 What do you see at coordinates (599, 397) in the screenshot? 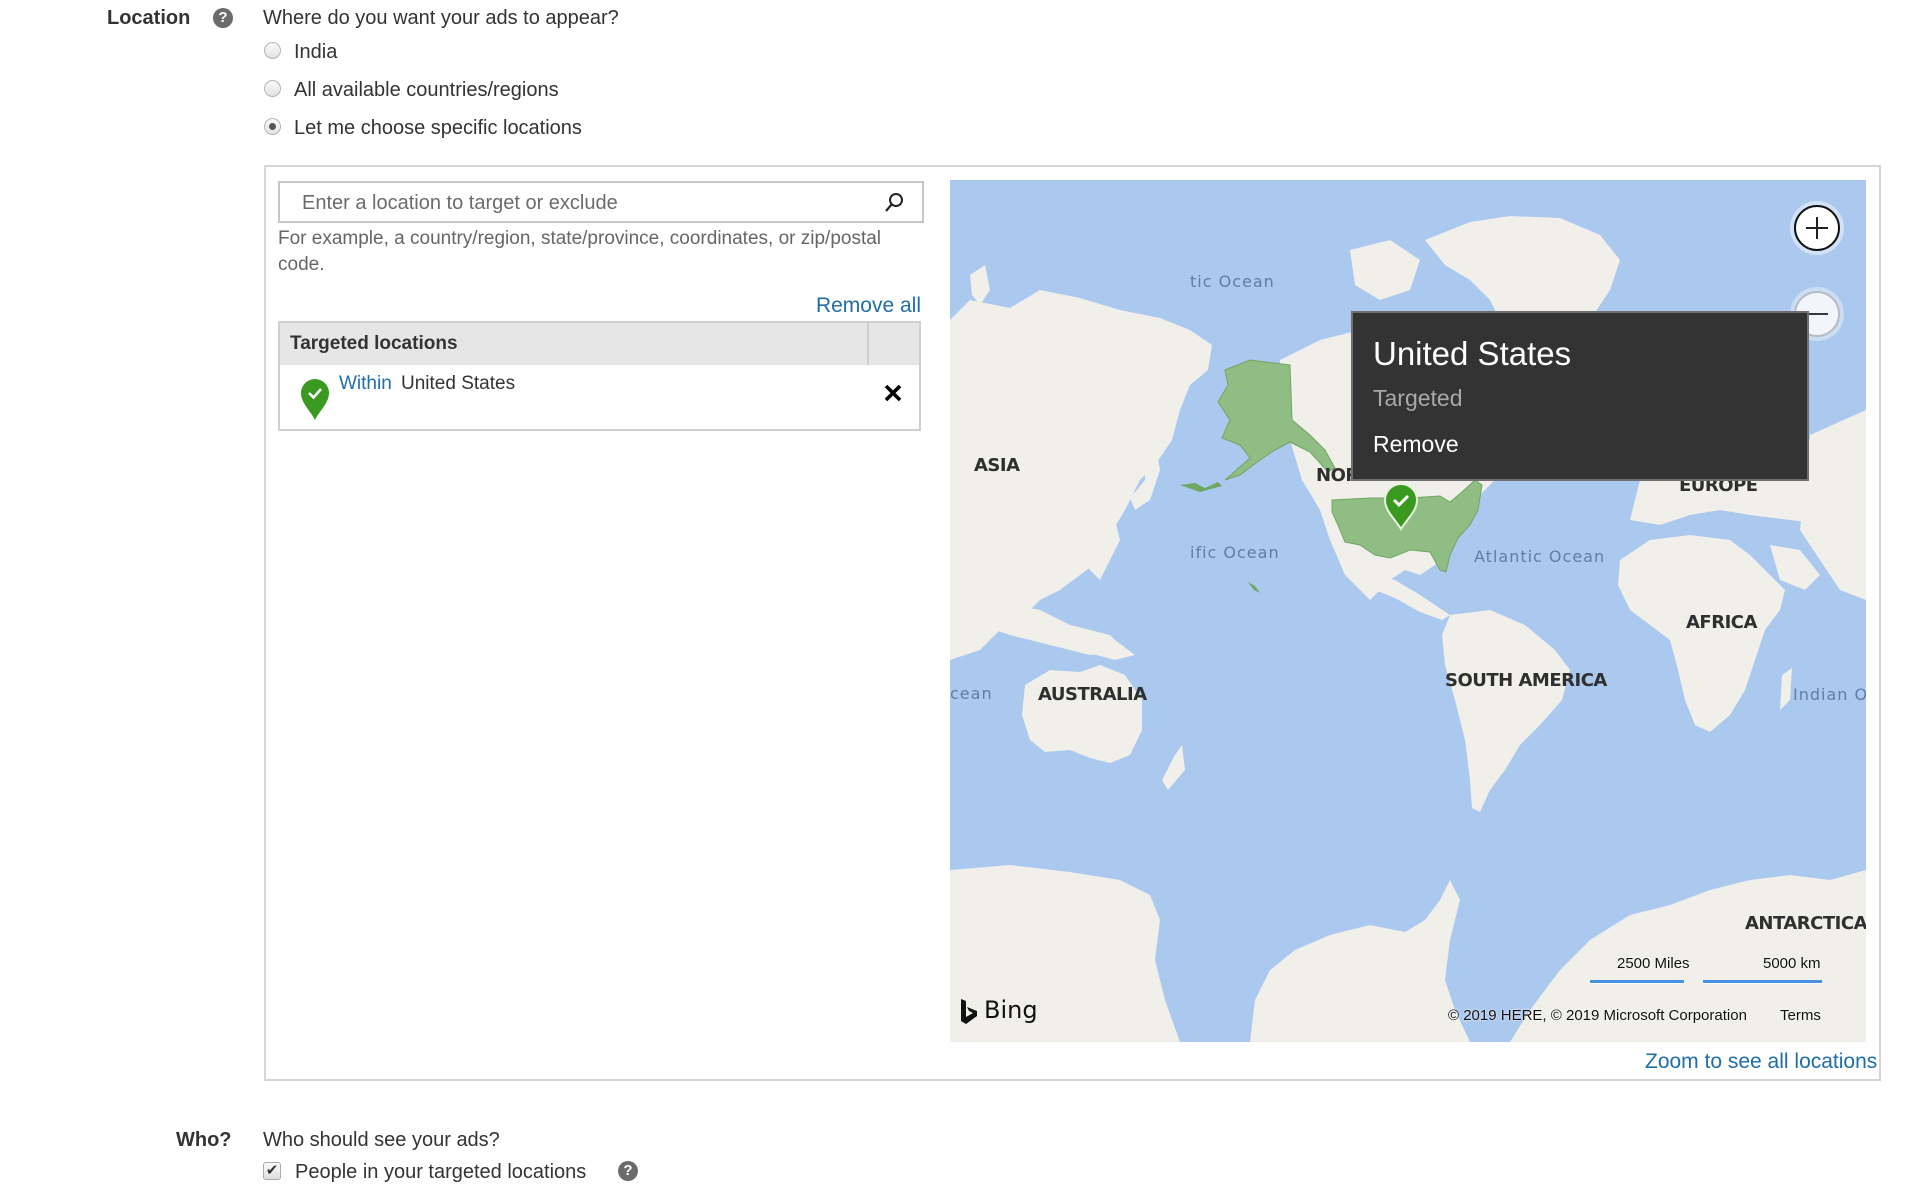
I see `table-row: Within United States` at bounding box center [599, 397].